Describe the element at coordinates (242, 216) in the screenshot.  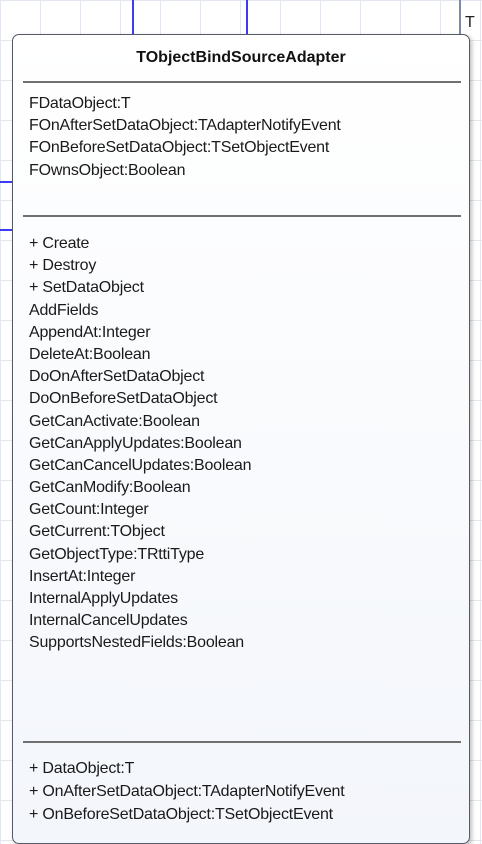
I see `separator-fields` at that location.